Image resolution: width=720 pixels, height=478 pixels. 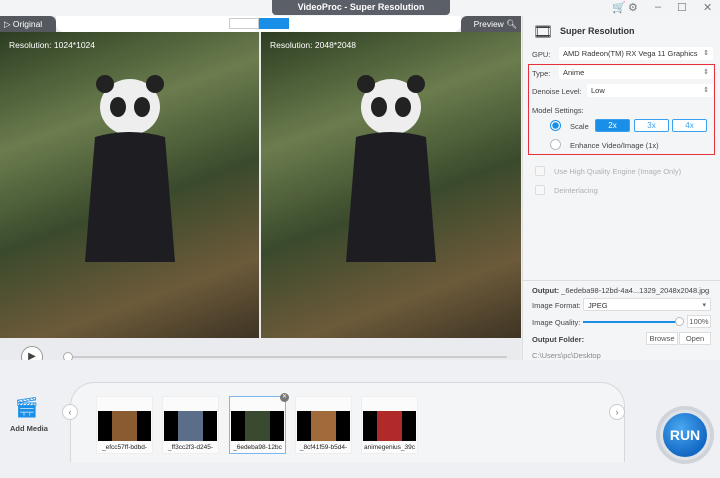 I want to click on tab-preview: Preview 🔍︎, so click(x=491, y=24).